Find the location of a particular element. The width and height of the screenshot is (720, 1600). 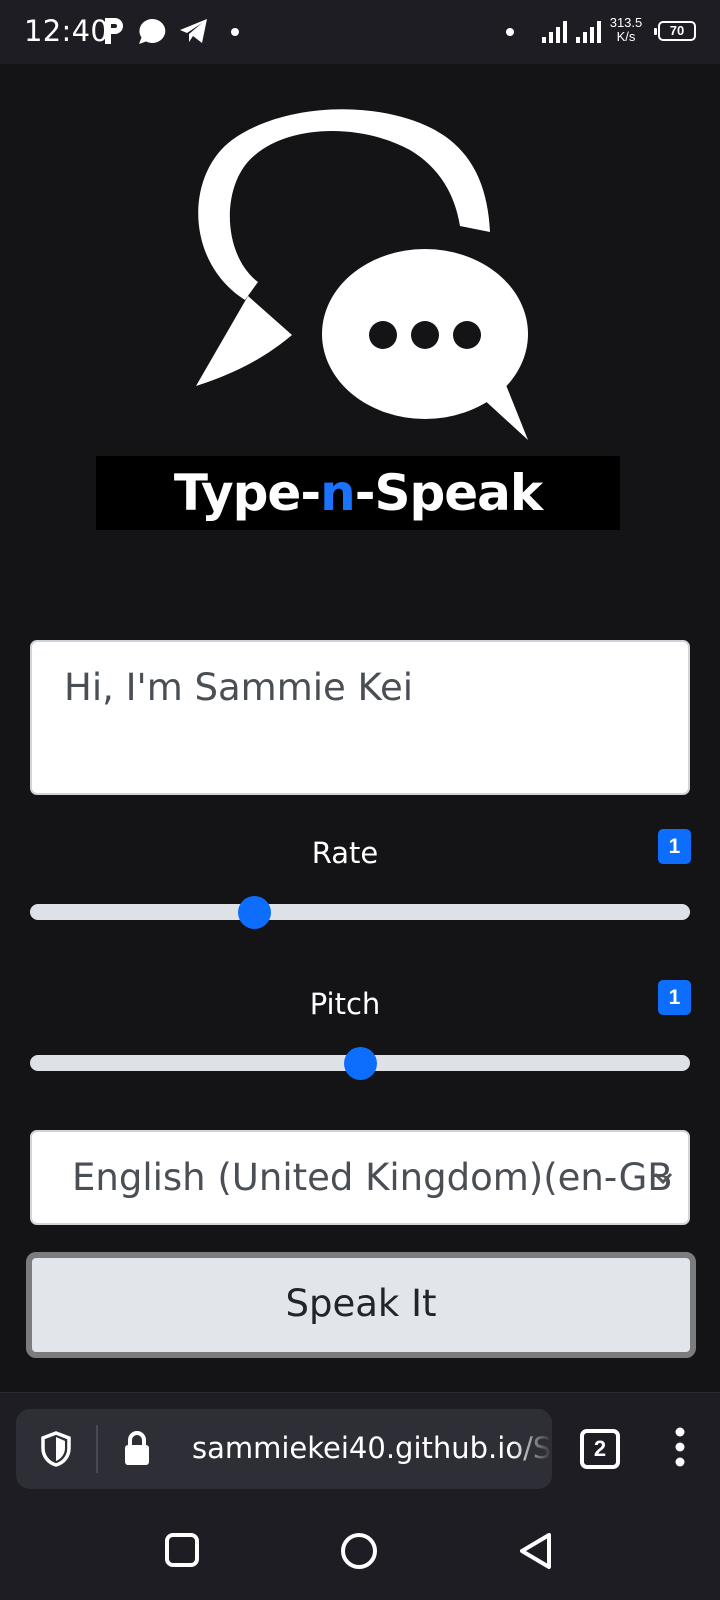

network-speed: 313.5 K/s is located at coordinates (626, 30).